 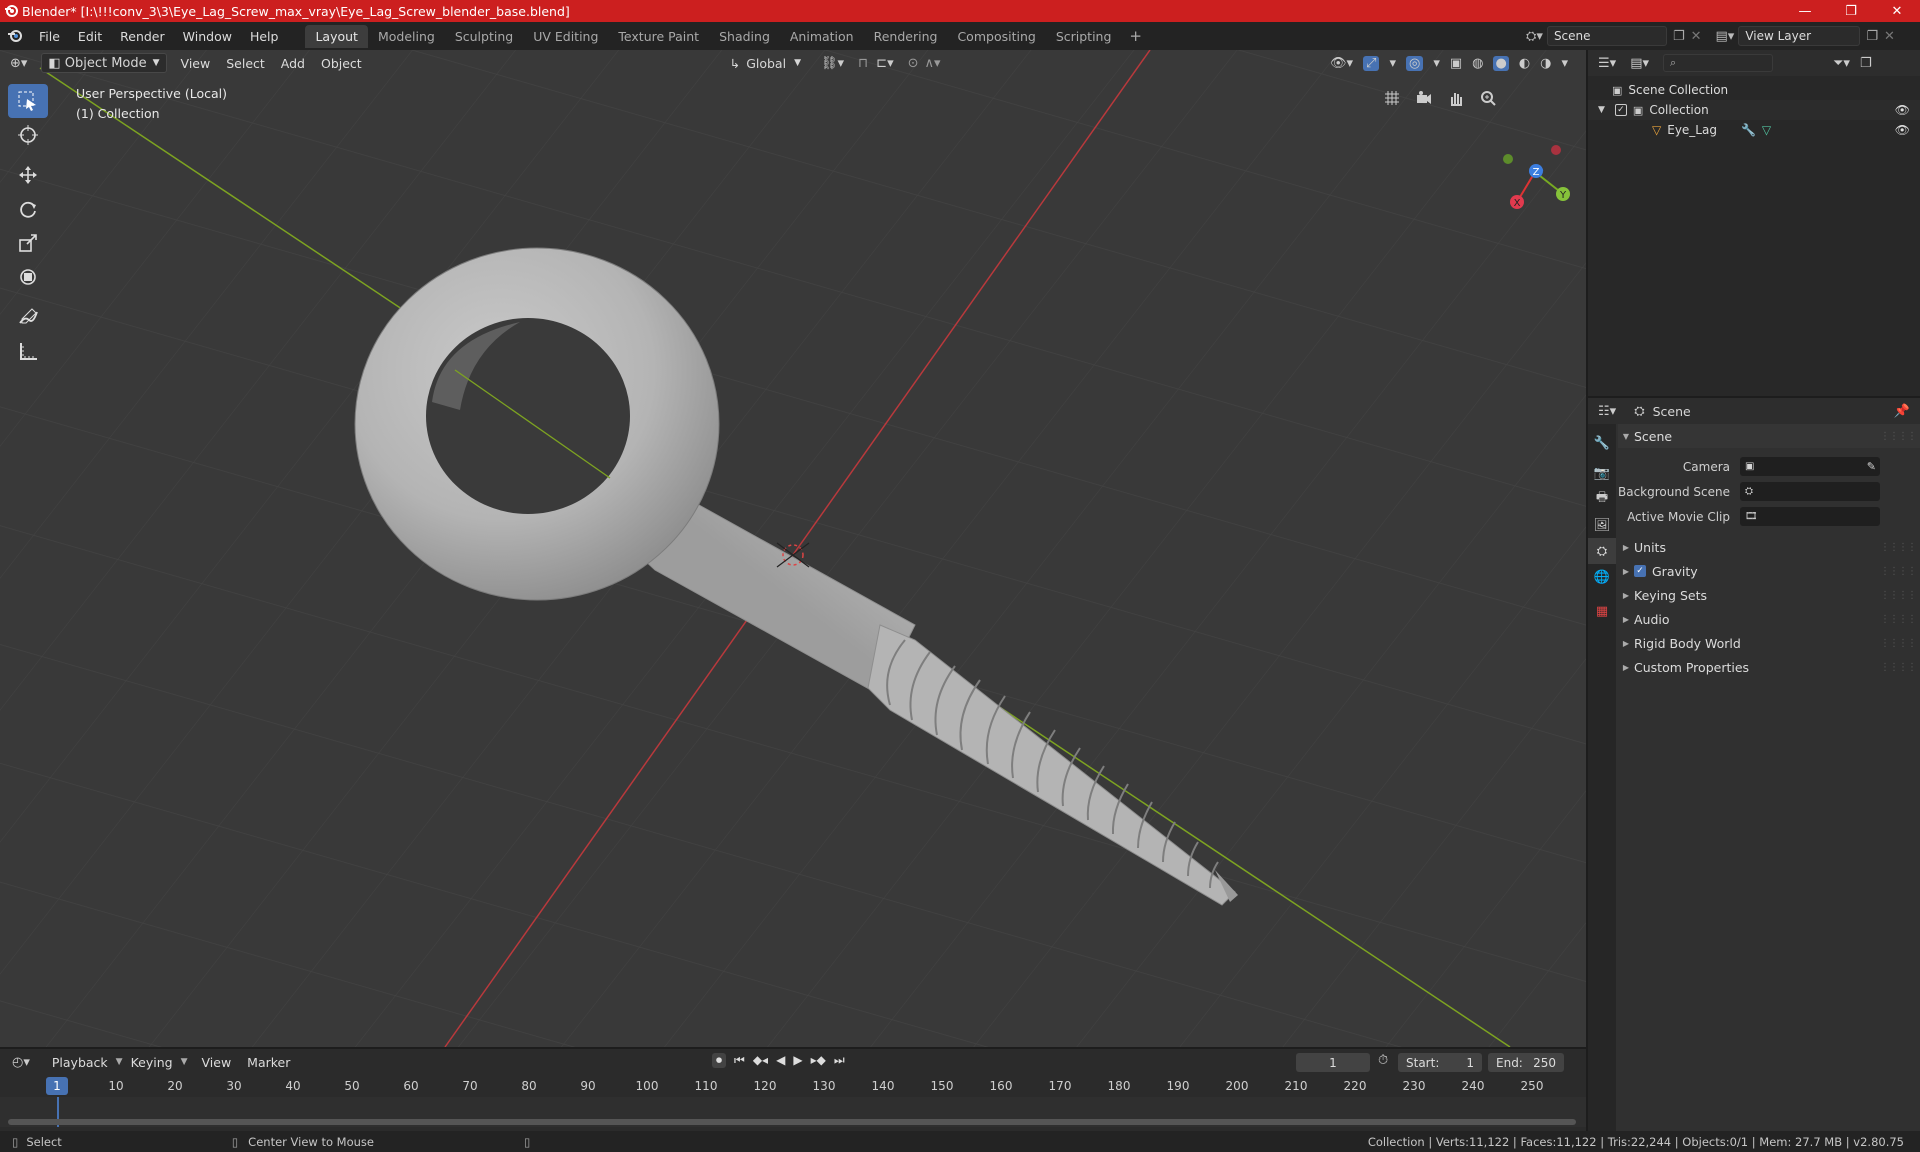 I want to click on stopwatch-icon: ⏱, so click(x=1383, y=1060).